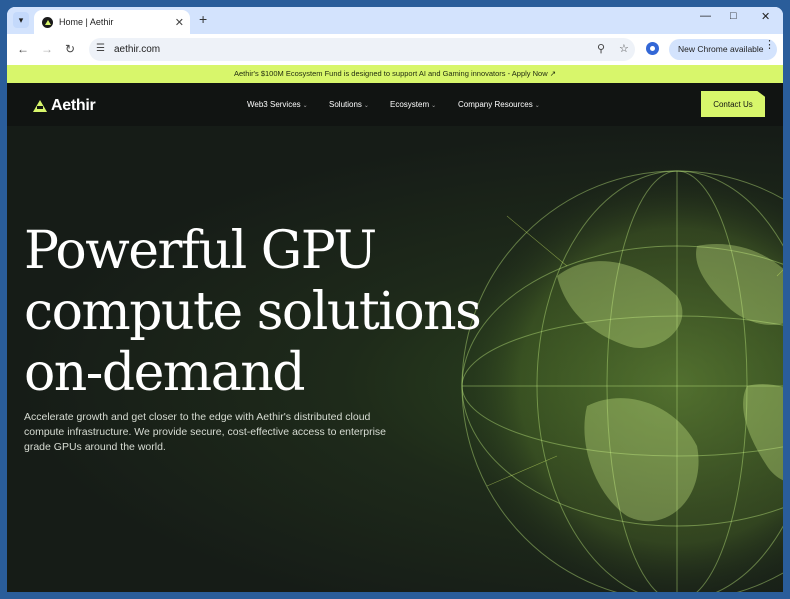 The height and width of the screenshot is (599, 790). I want to click on hero-title-line: compute solutions, so click(253, 312).